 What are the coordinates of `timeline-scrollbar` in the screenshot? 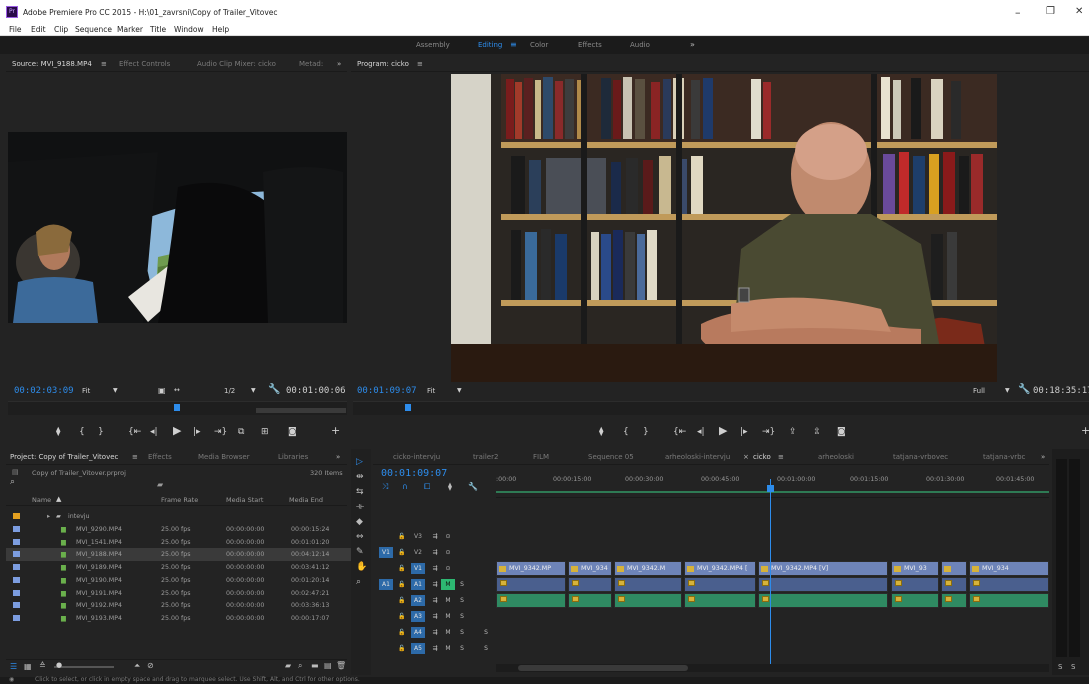 It's located at (772, 668).